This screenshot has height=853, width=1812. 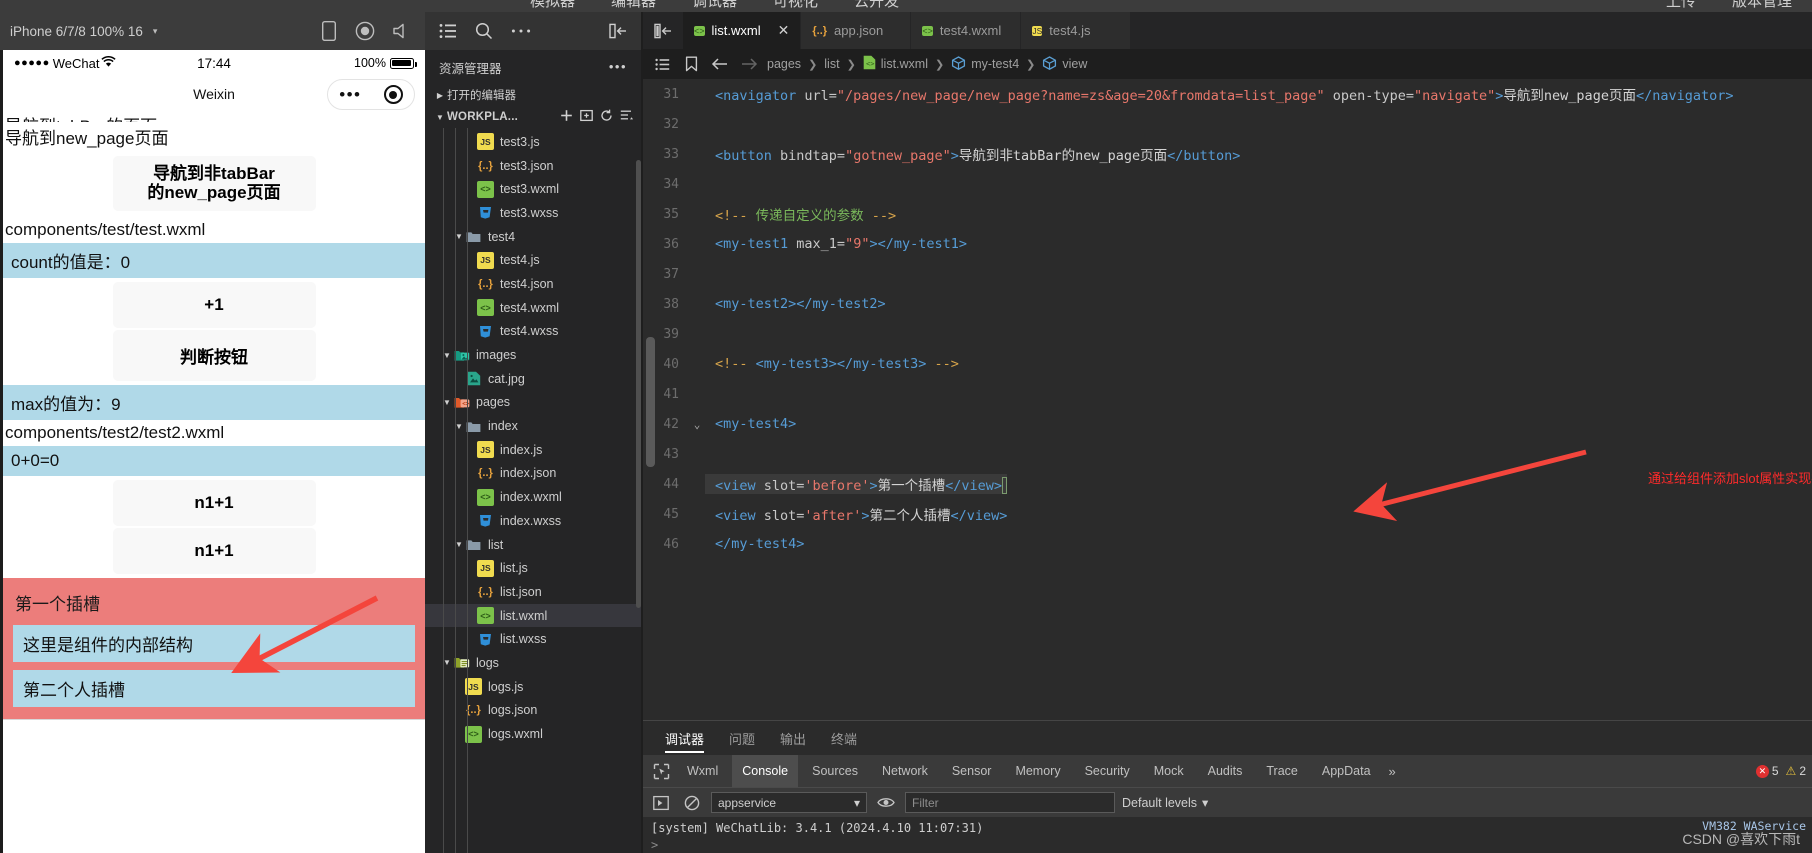 What do you see at coordinates (662, 64) in the screenshot?
I see `outline-icon` at bounding box center [662, 64].